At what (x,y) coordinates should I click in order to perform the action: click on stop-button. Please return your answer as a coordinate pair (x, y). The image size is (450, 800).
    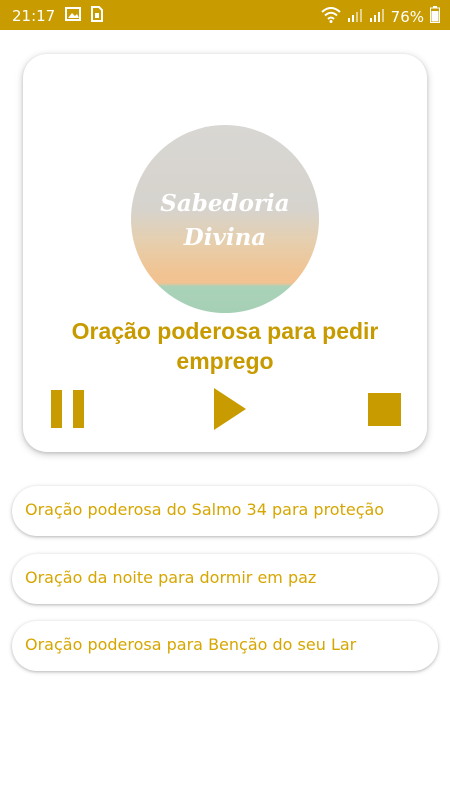
    Looking at the image, I should click on (384, 409).